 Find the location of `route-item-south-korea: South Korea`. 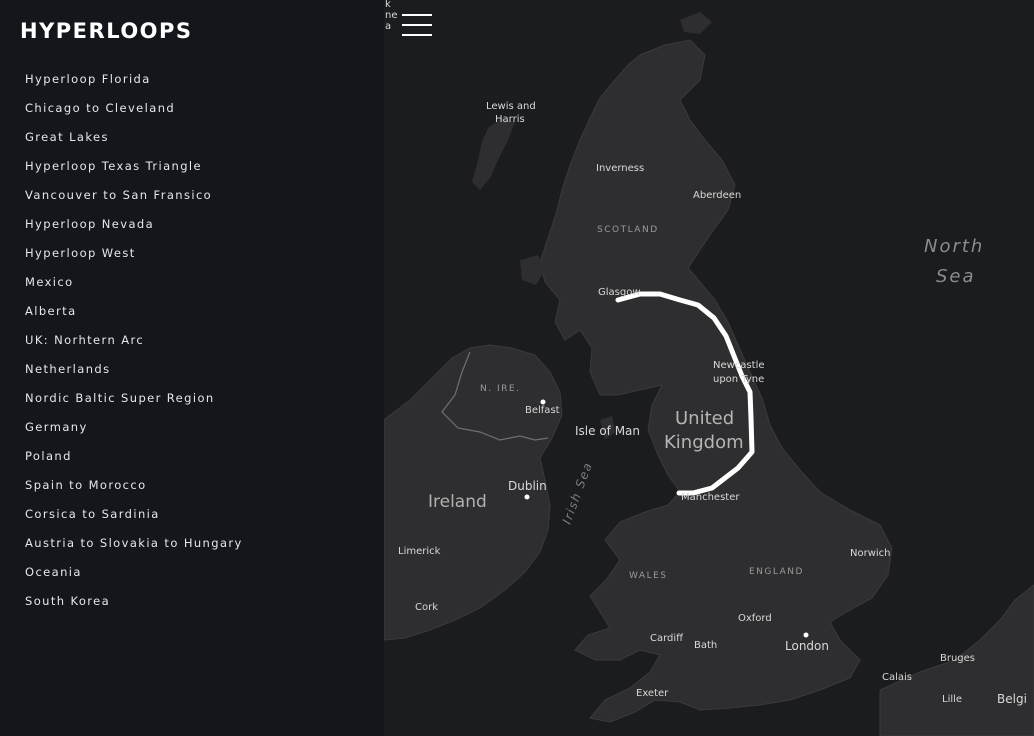

route-item-south-korea: South Korea is located at coordinates (134, 606).